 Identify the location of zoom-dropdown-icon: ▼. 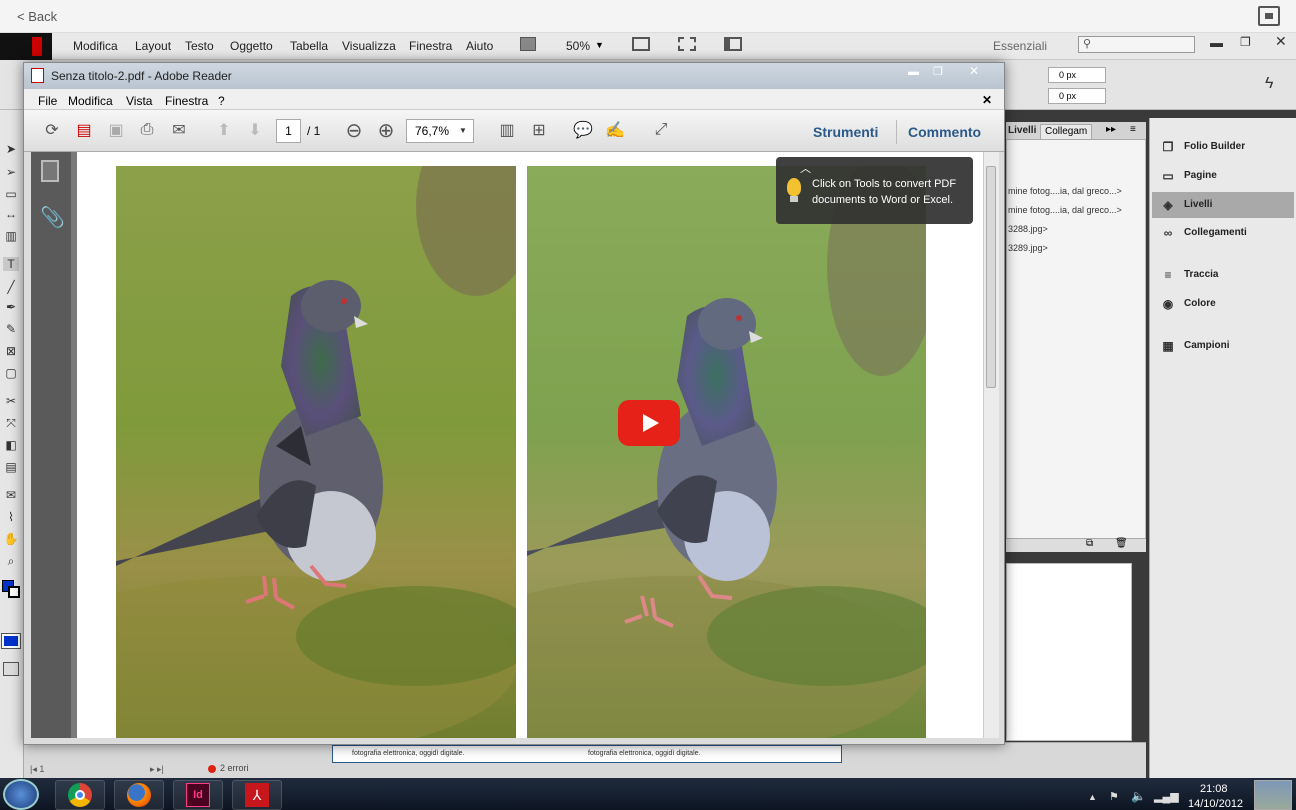
(463, 130).